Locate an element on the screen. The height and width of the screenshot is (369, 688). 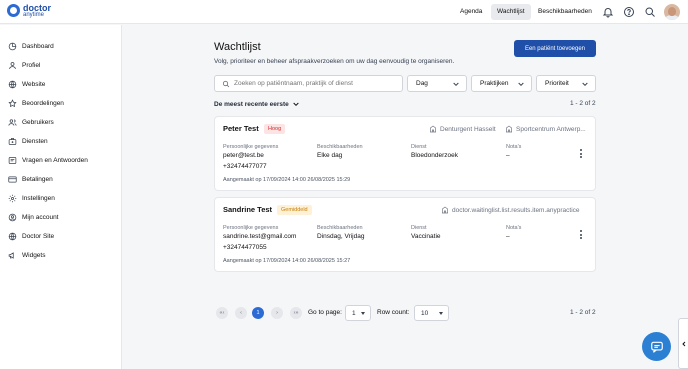
sidebar-item-label: Website is located at coordinates (34, 84).